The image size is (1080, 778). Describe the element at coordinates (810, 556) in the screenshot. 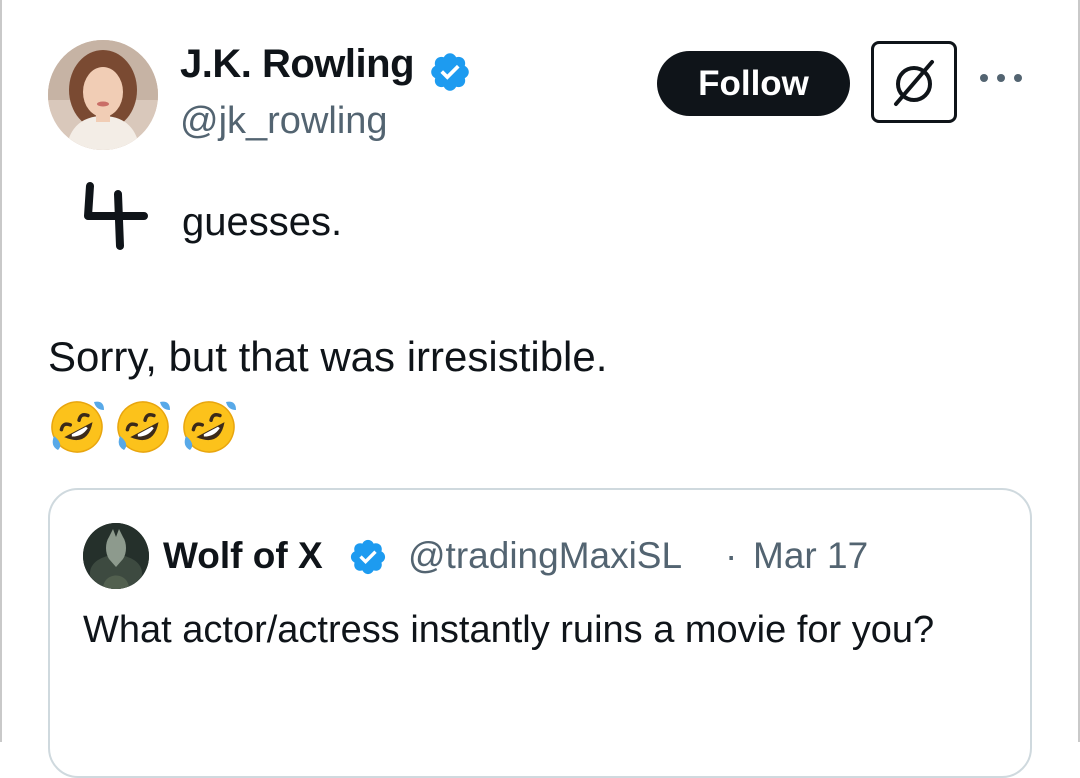

I see `quote-date: Mar 17` at that location.